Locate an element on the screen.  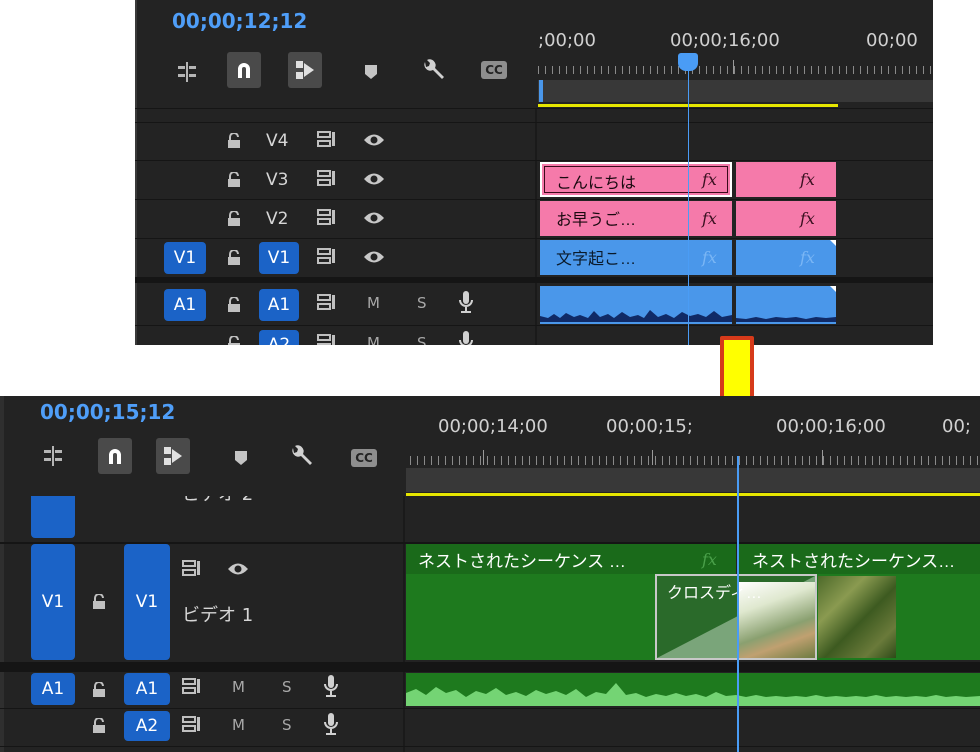
video-clip: fx is located at coordinates (786, 257).